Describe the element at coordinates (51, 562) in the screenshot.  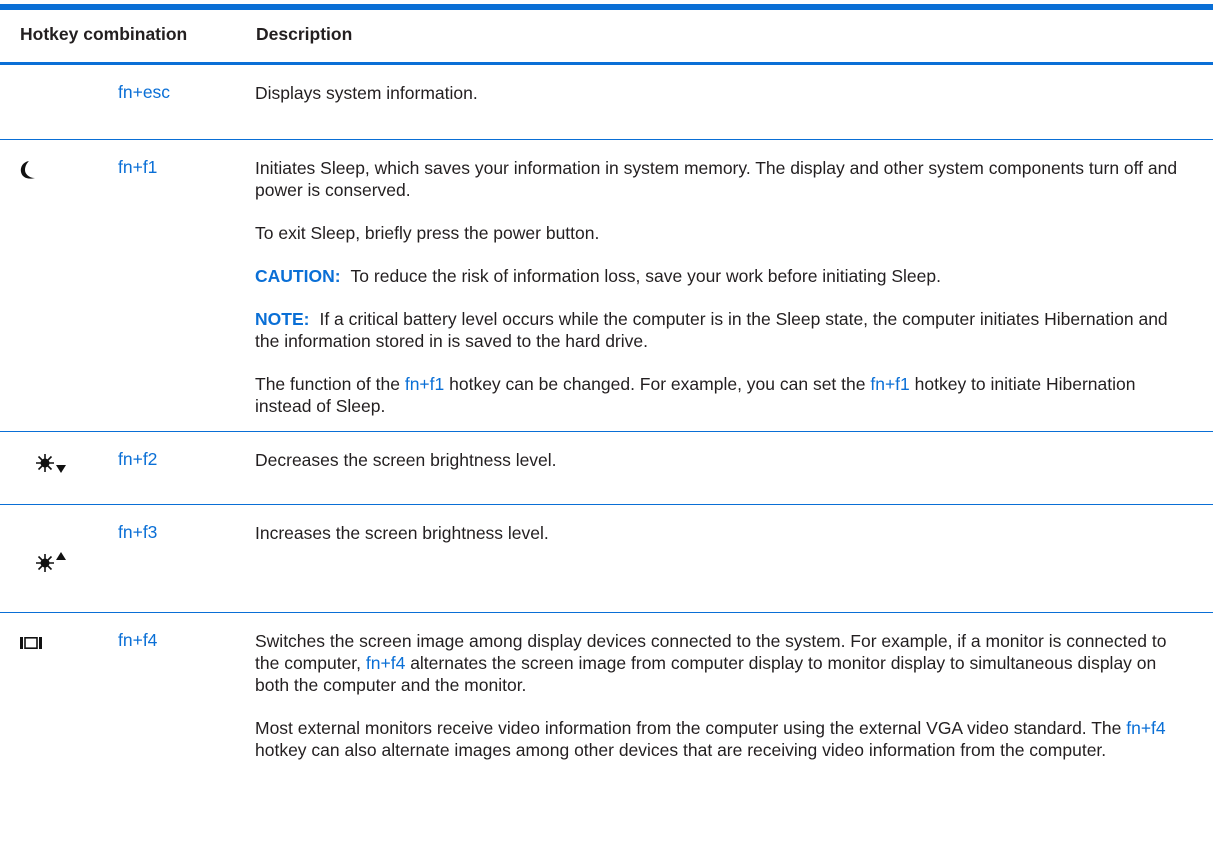
I see `brightness-up-icon` at that location.